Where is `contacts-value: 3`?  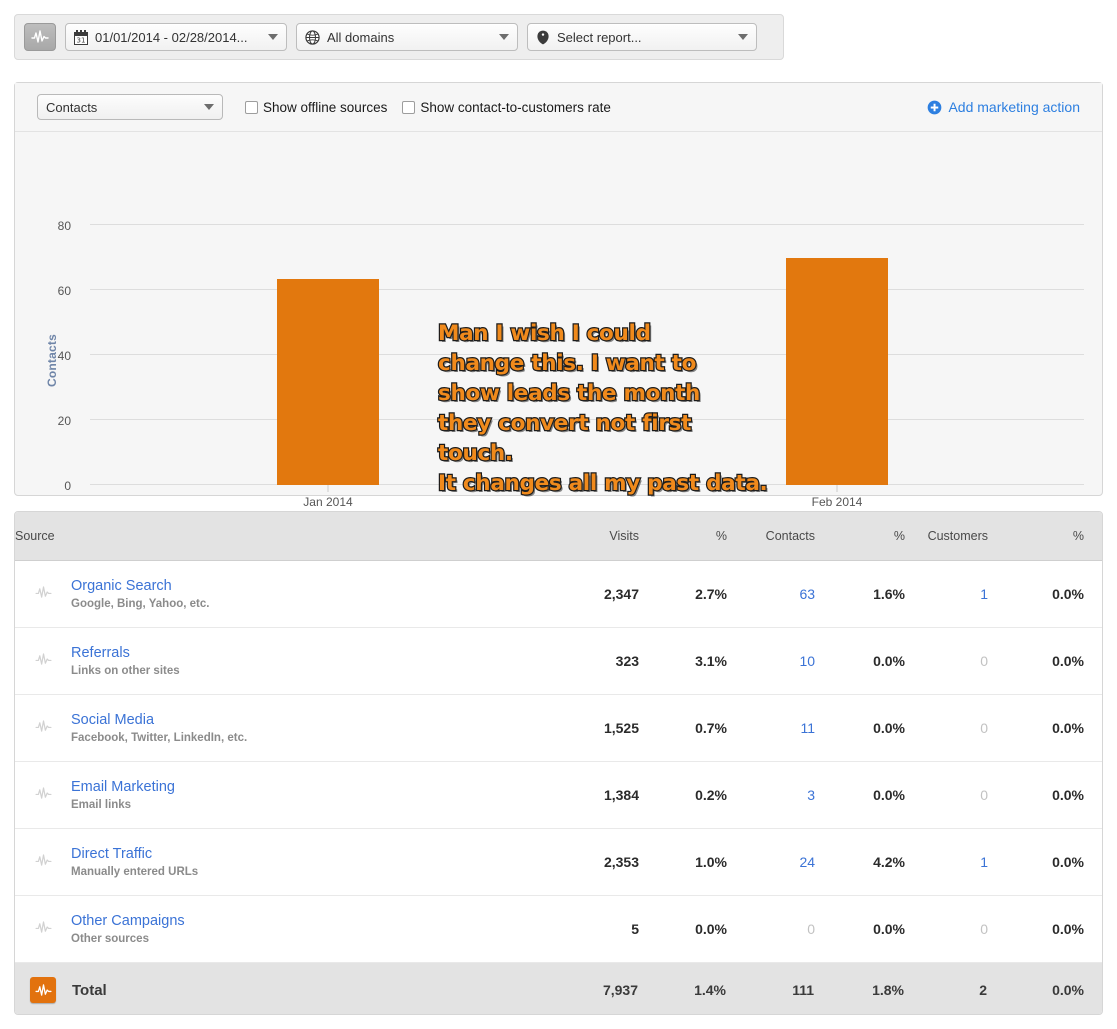
contacts-value: 3 is located at coordinates (811, 795).